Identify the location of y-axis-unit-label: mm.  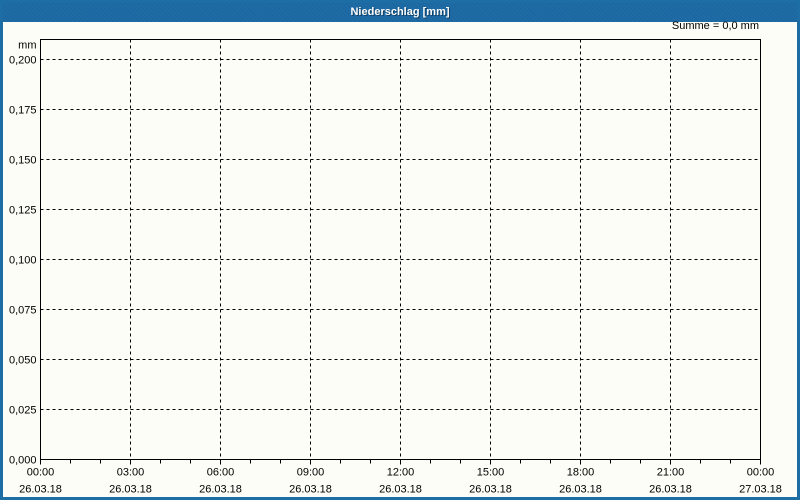
(27, 46).